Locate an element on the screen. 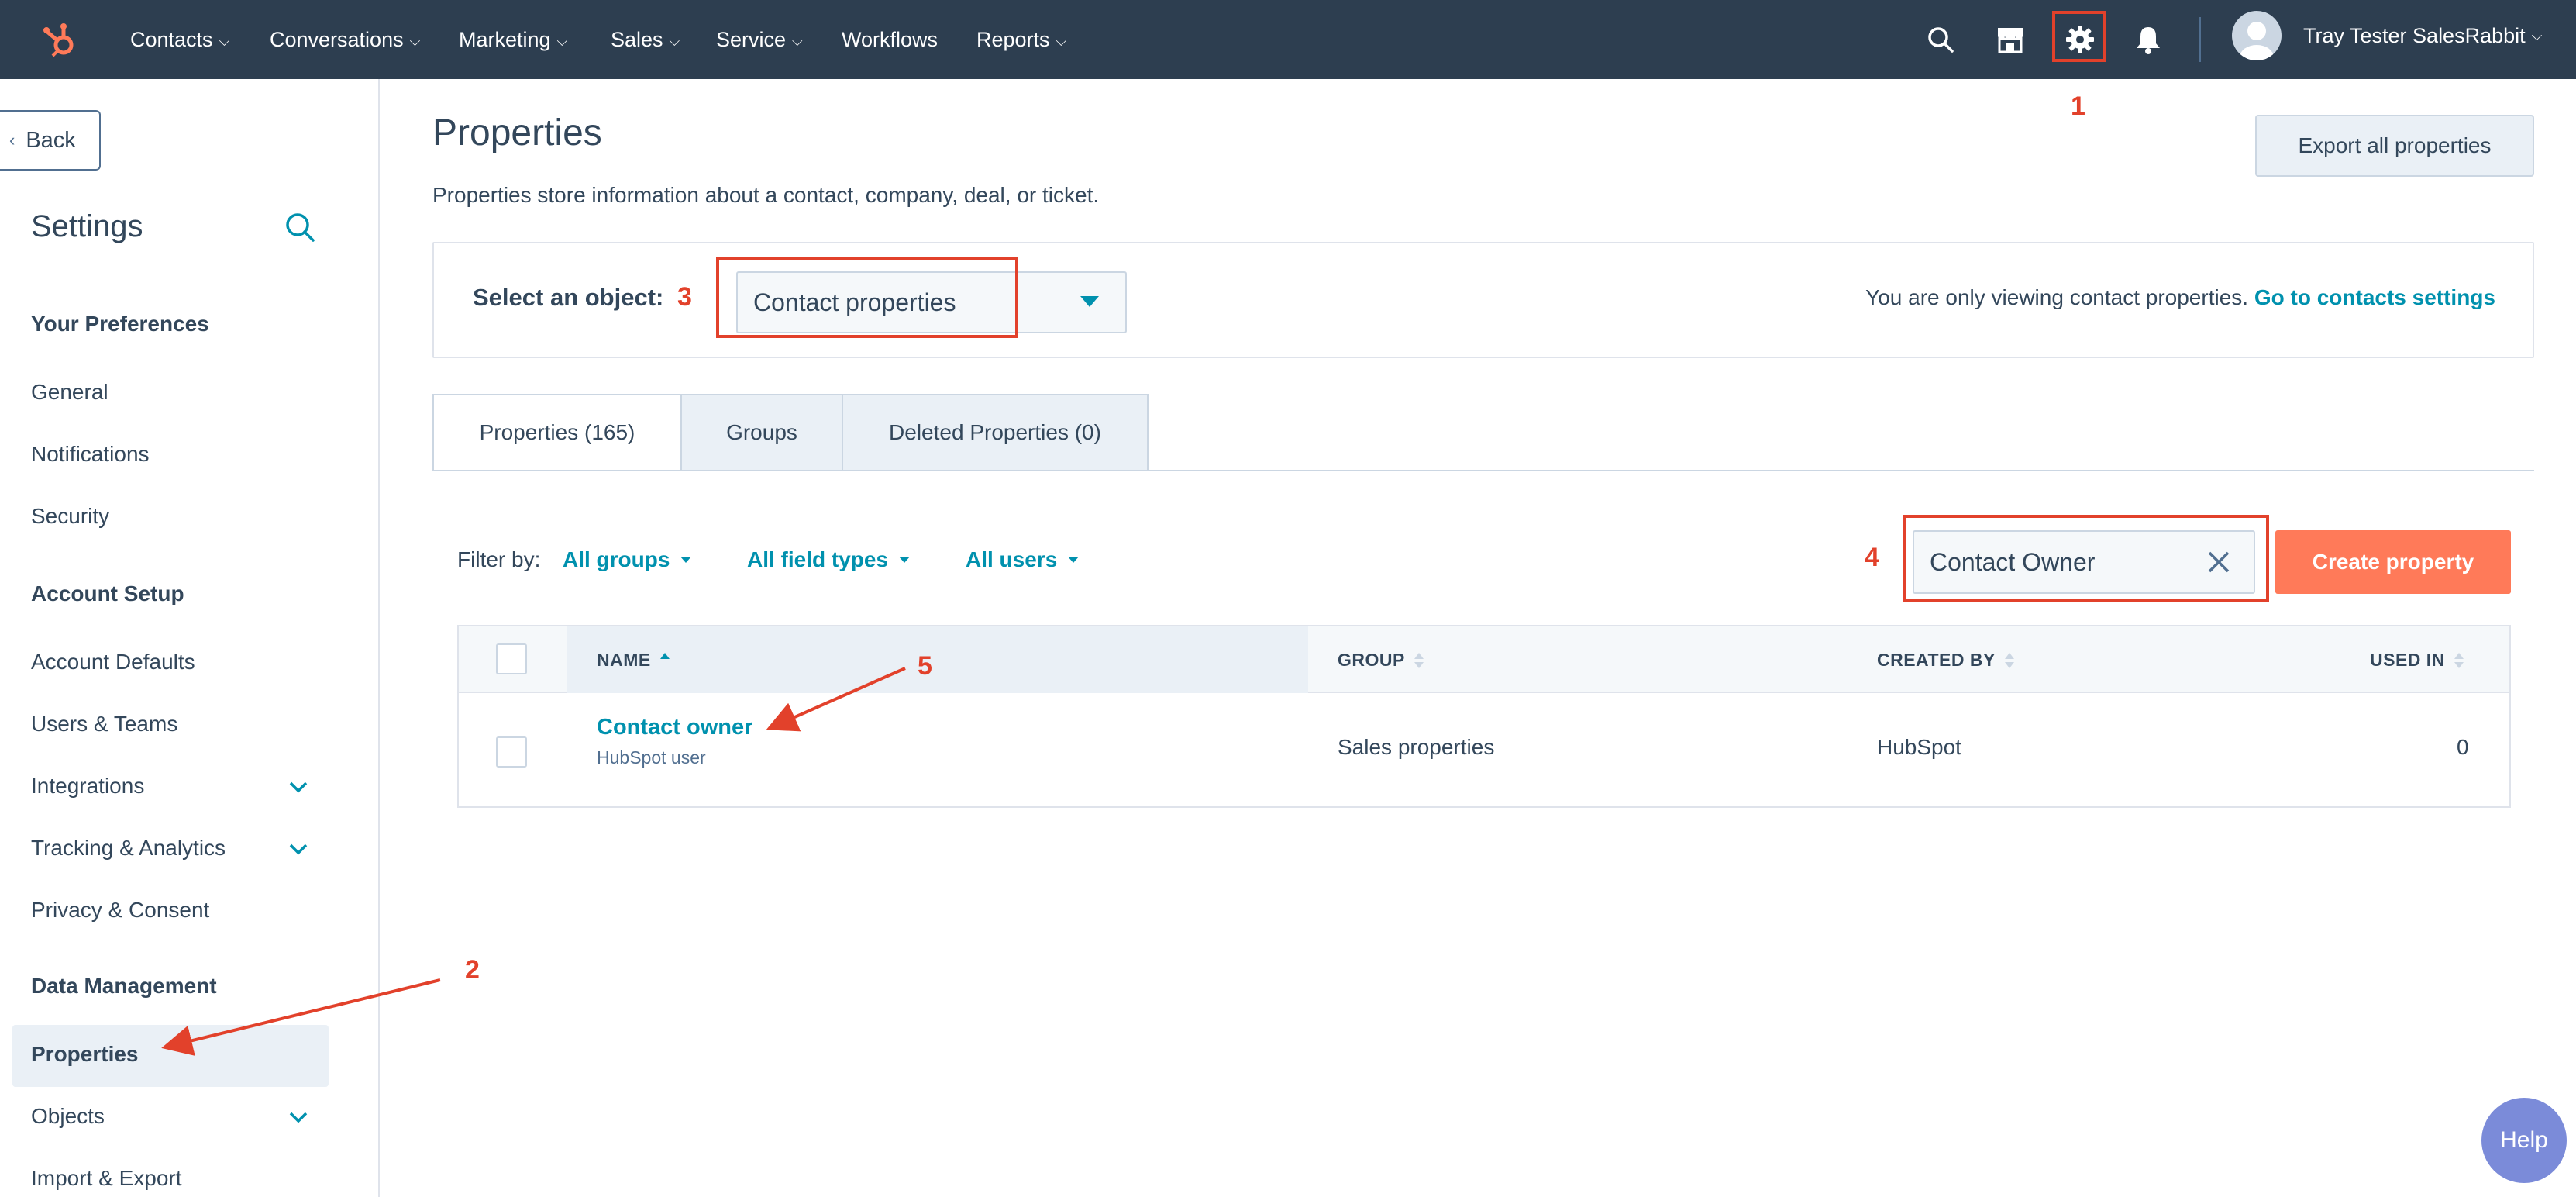 Image resolution: width=2576 pixels, height=1197 pixels. property-created-by: HubSpot is located at coordinates (1919, 747).